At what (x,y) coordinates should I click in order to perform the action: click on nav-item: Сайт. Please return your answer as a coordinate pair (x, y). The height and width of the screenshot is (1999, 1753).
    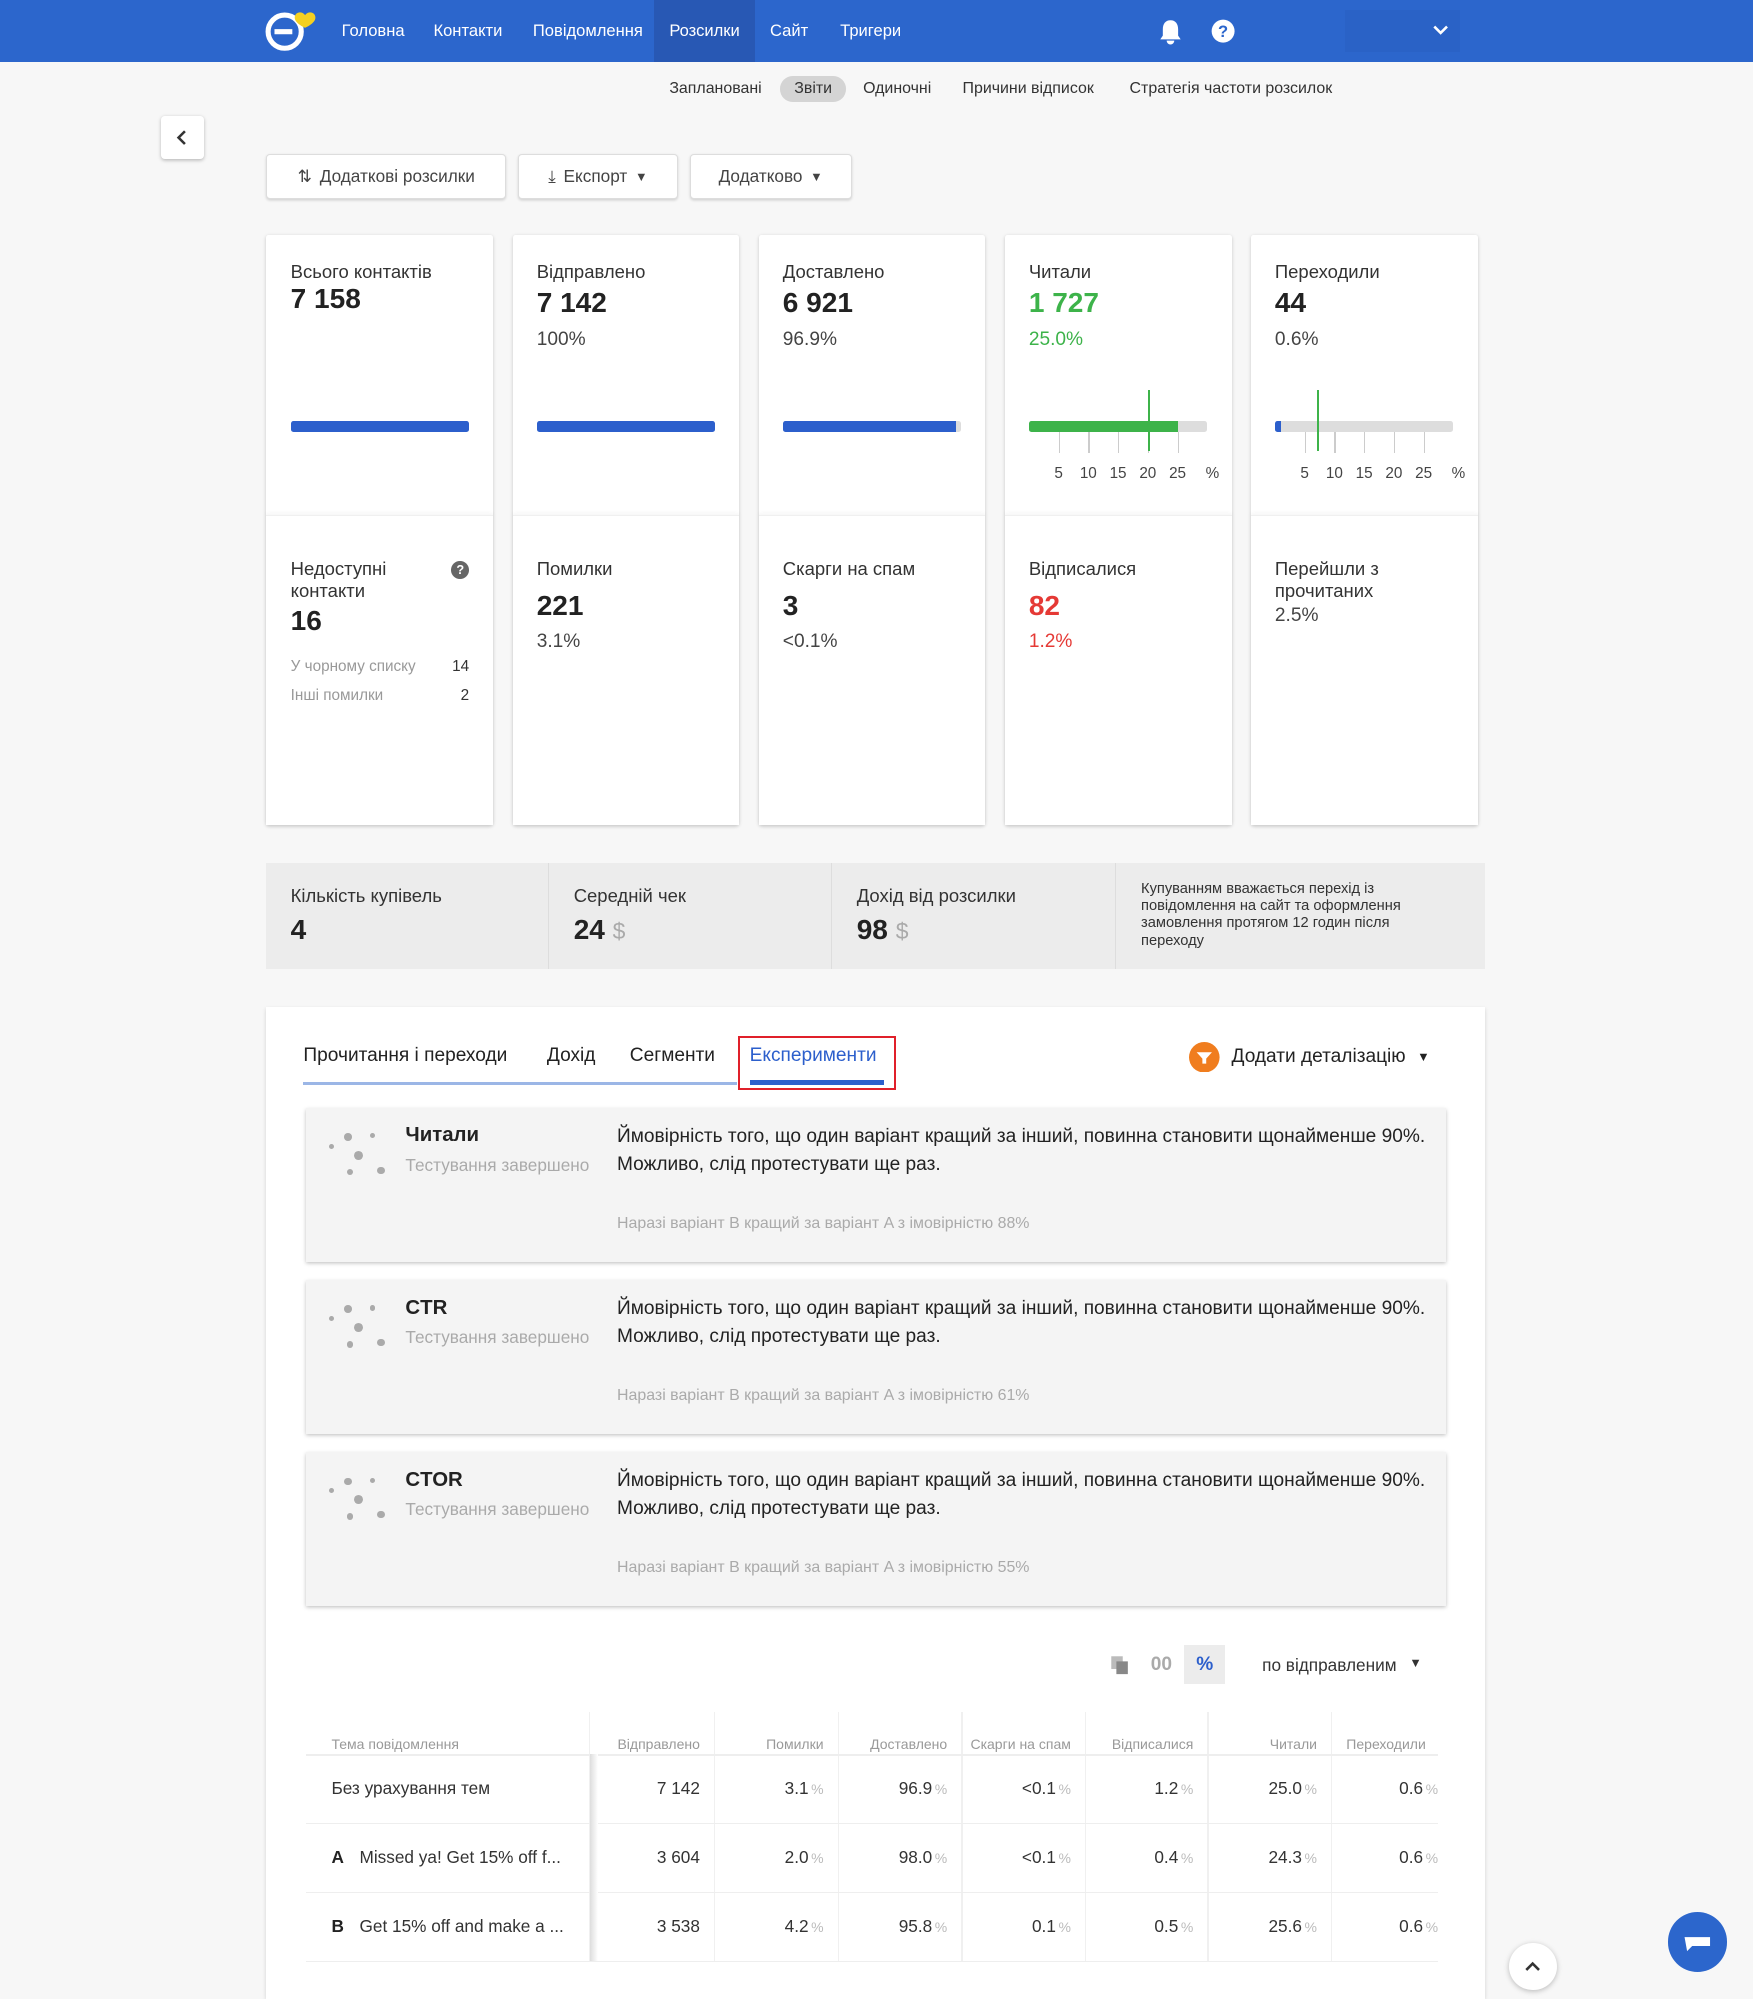
    Looking at the image, I should click on (789, 31).